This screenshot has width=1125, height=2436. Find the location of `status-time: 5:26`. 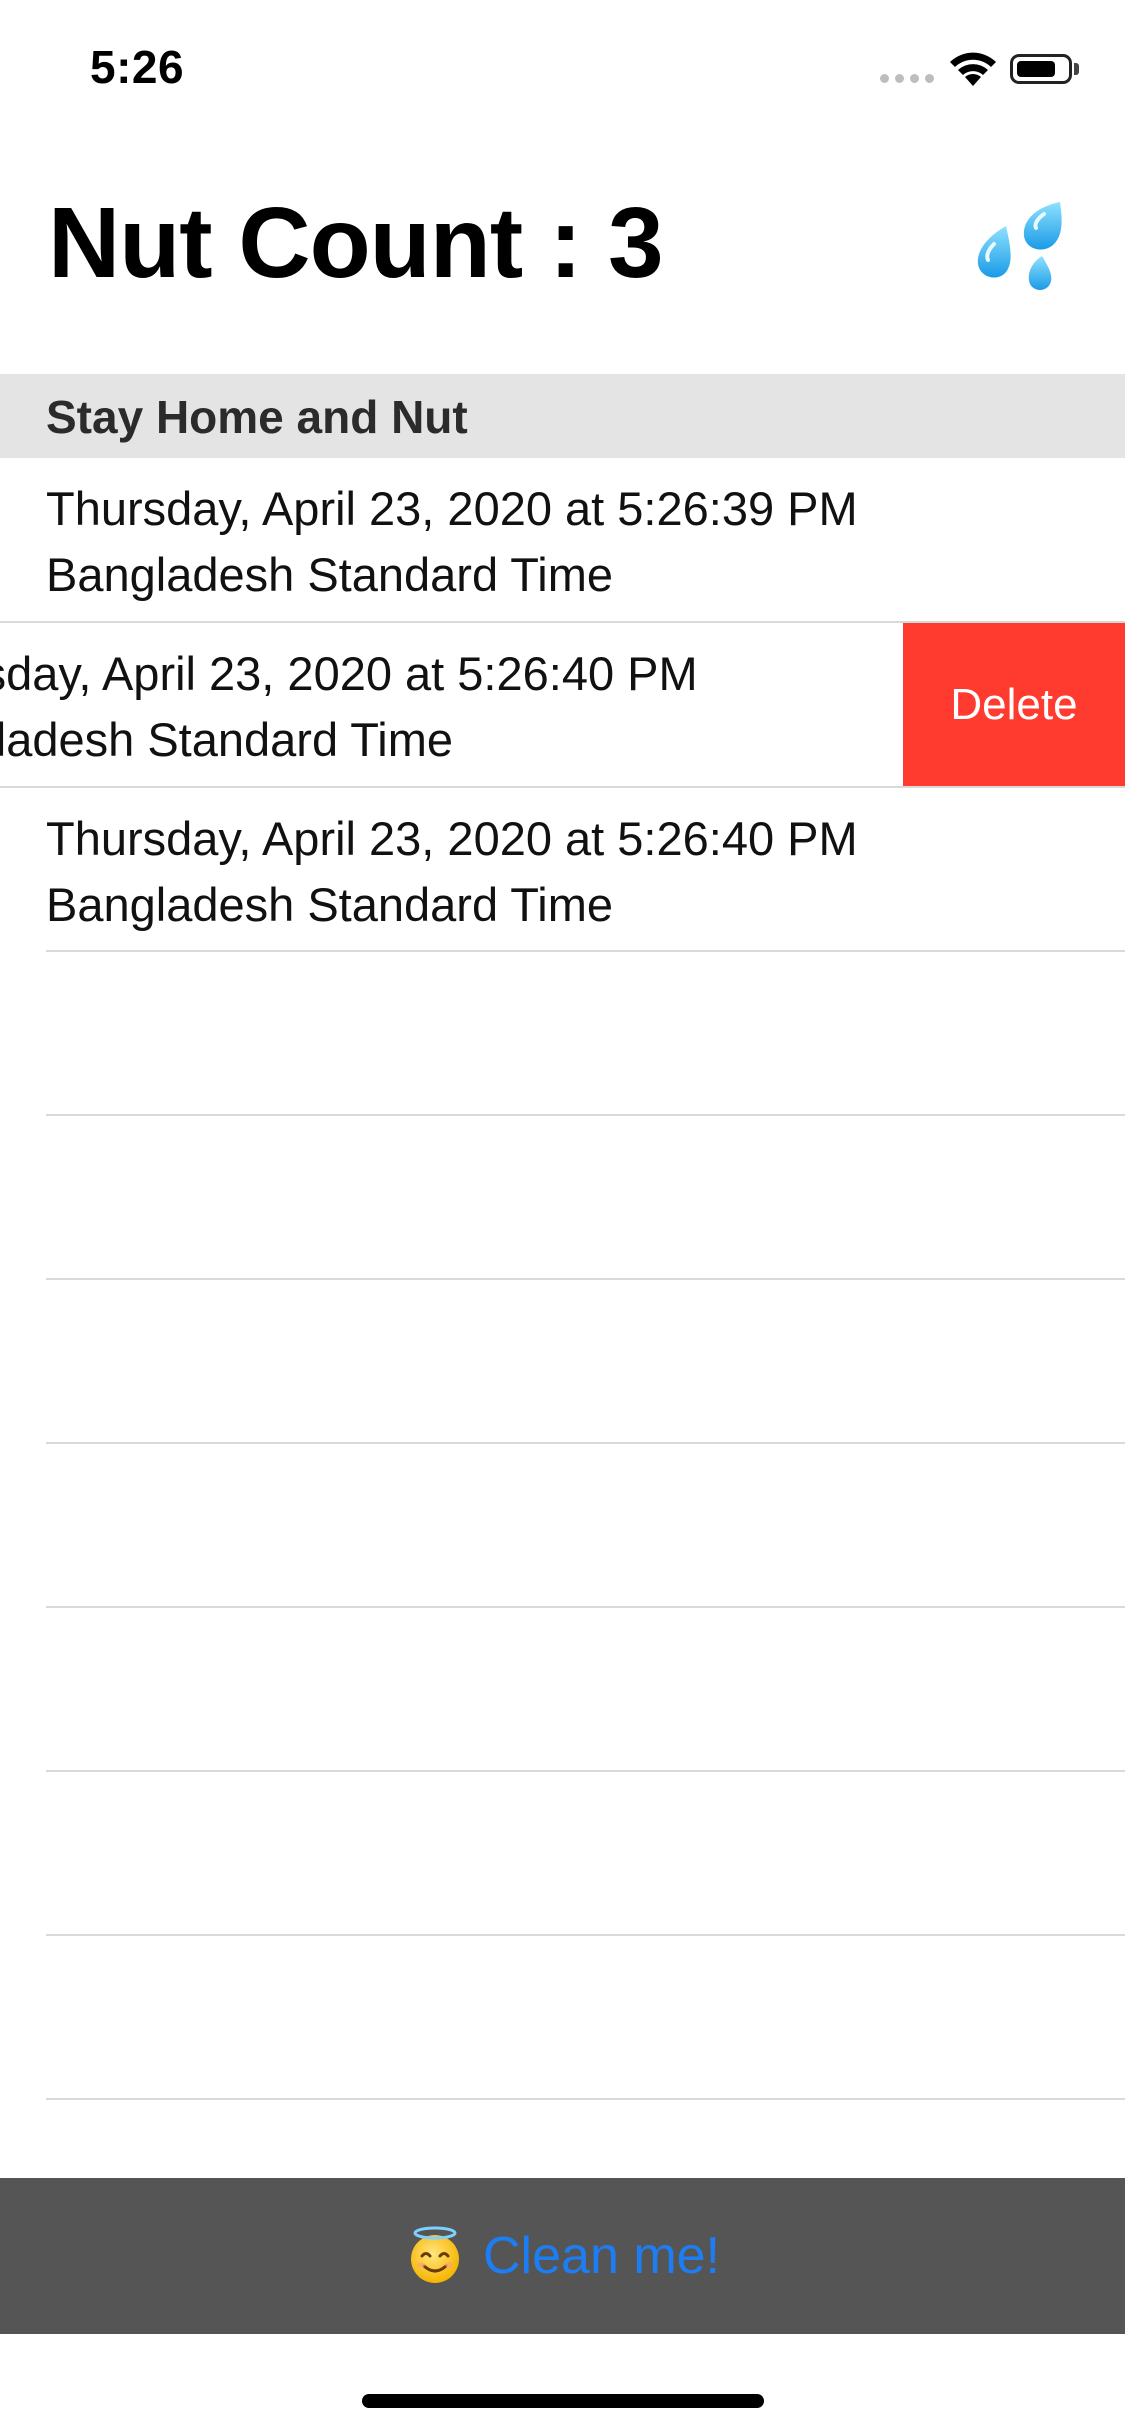

status-time: 5:26 is located at coordinates (137, 67).